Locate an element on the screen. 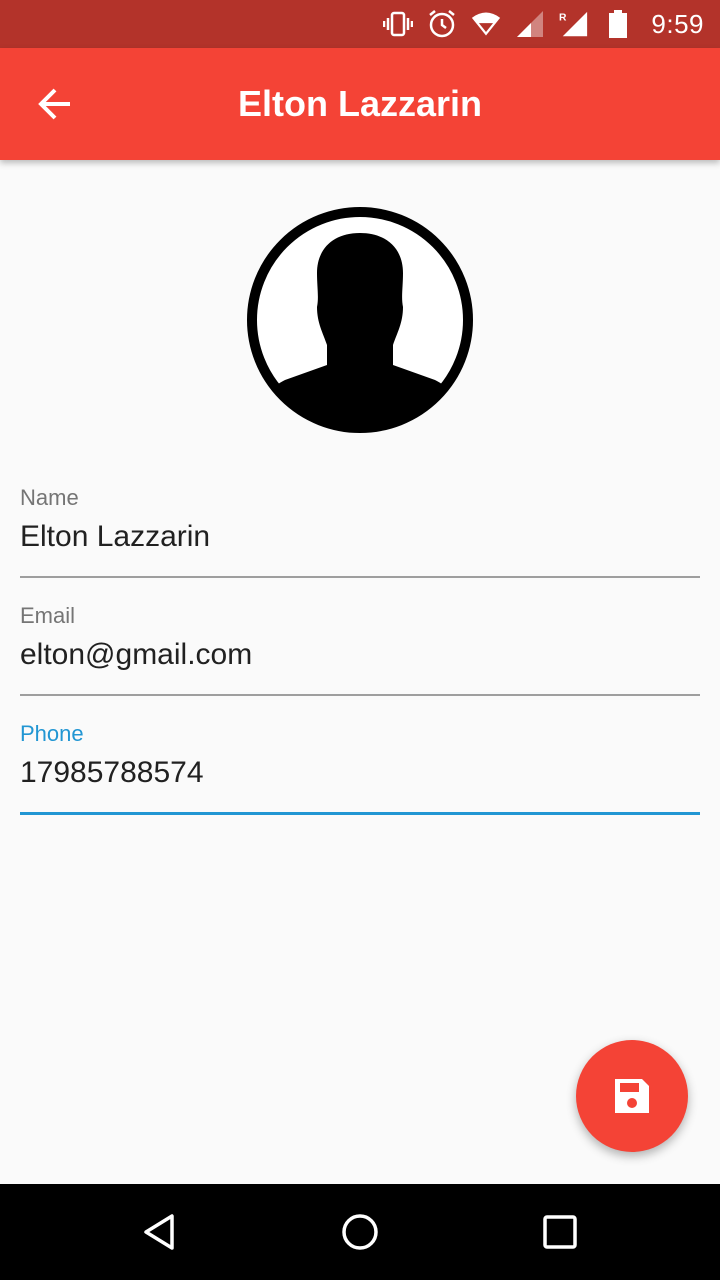  back-button is located at coordinates (56, 104).